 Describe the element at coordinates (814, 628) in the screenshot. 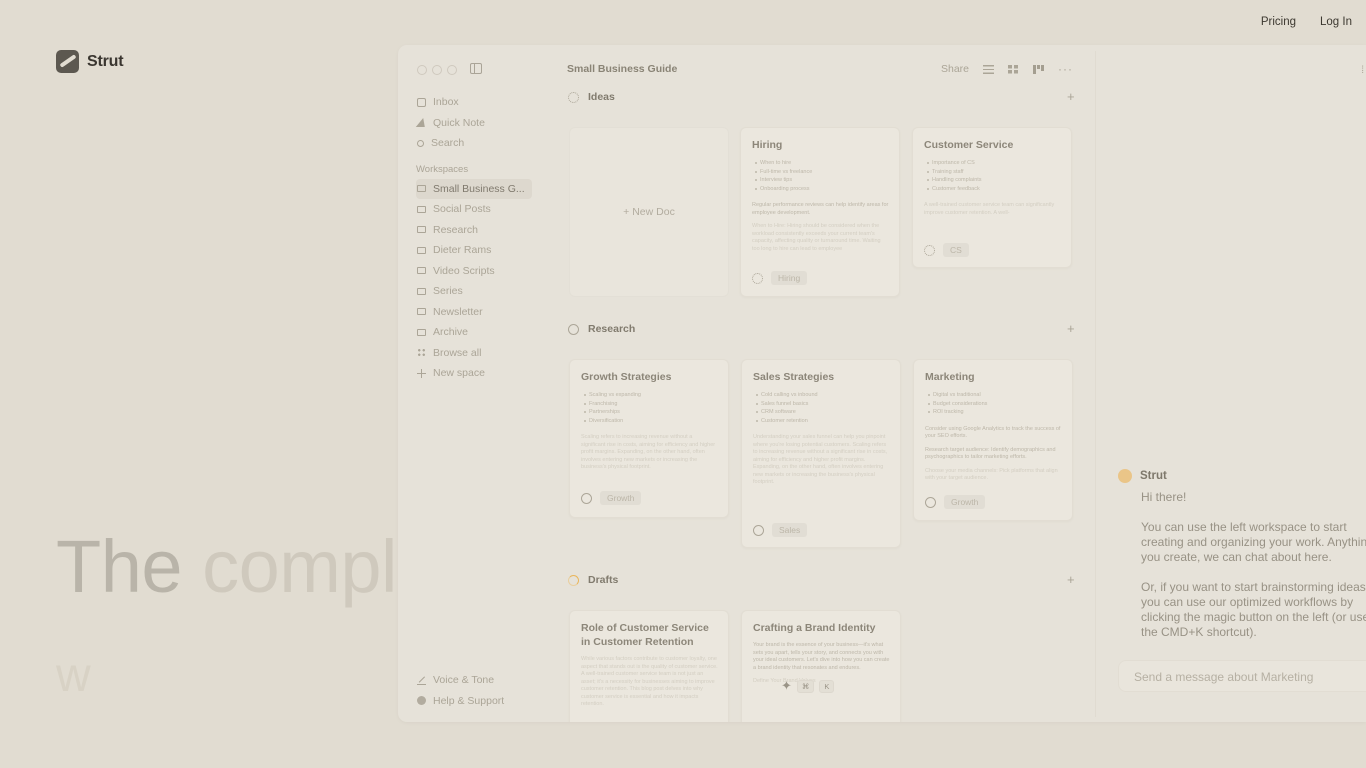

I see `card-title: Crafting a Brand Identity` at that location.